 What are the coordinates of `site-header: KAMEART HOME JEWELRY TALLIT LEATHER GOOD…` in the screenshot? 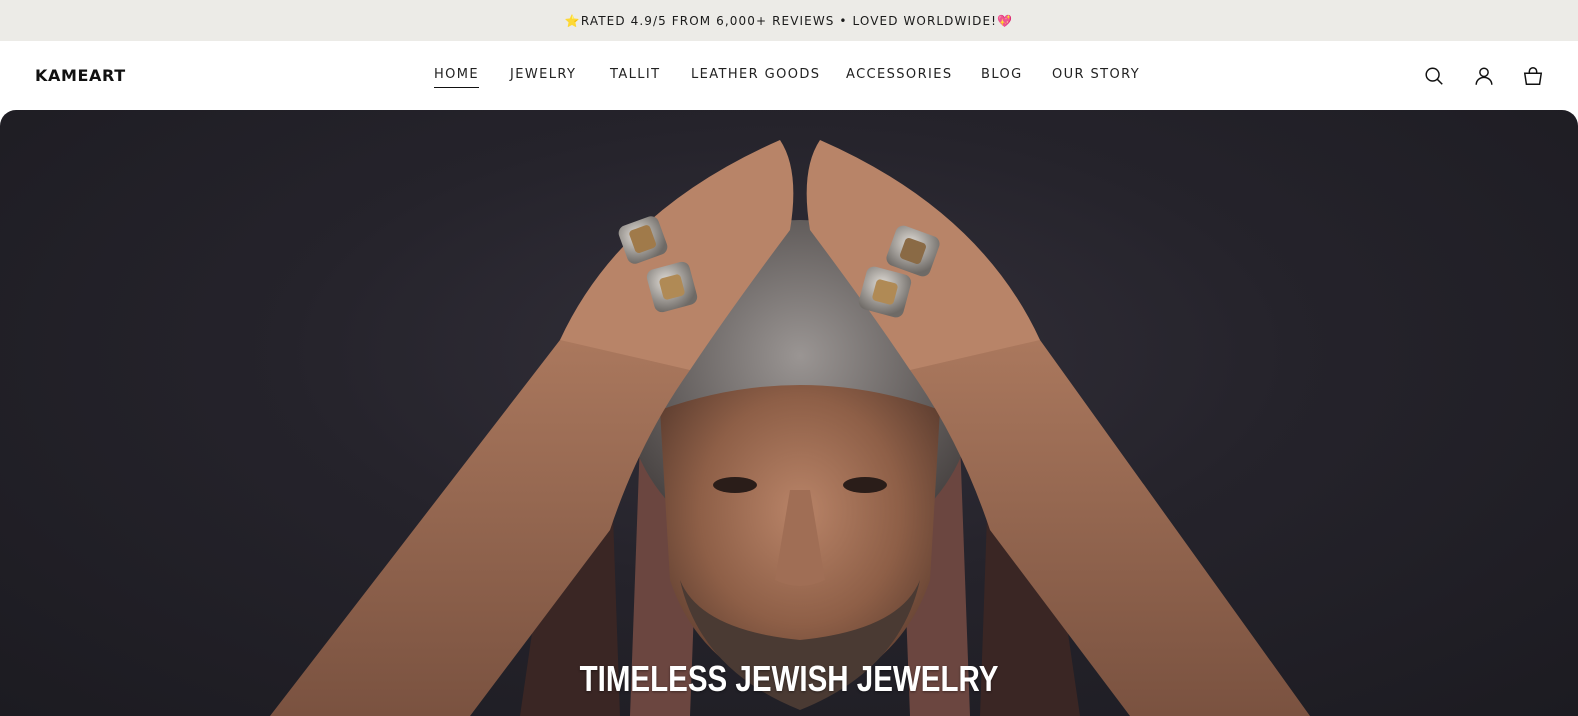 It's located at (789, 75).